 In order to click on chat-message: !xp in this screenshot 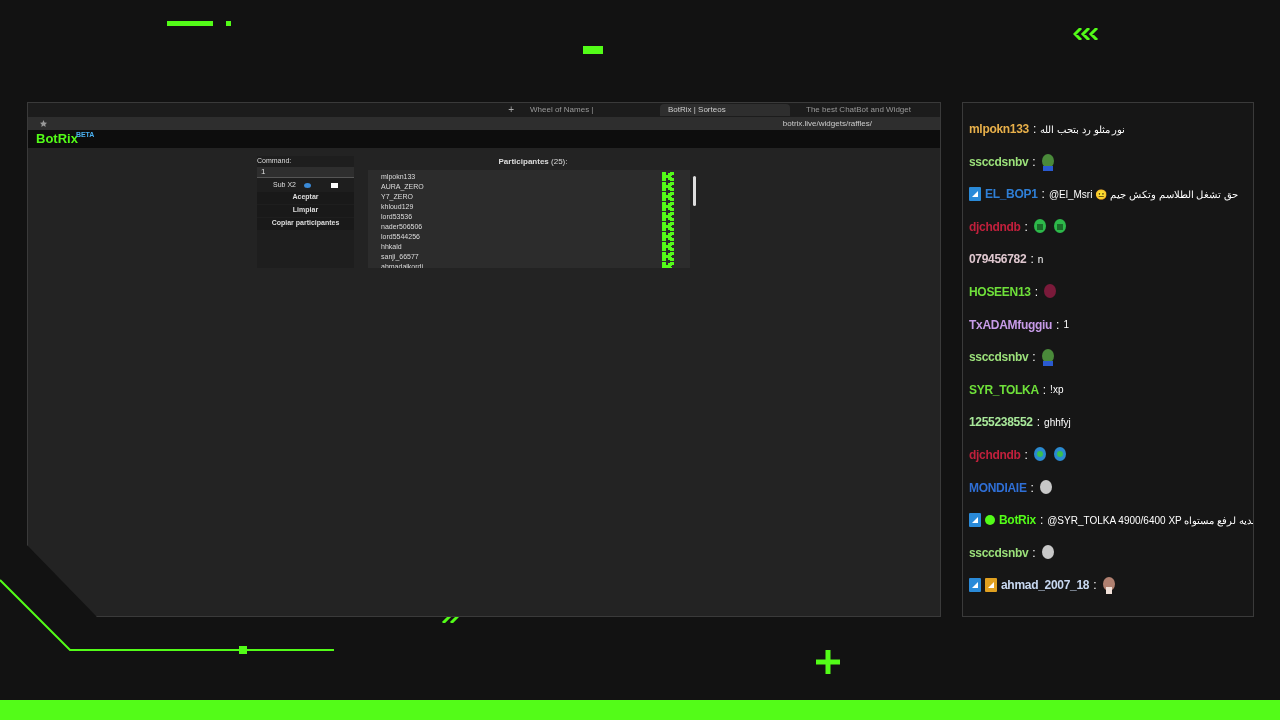, I will do `click(1057, 390)`.